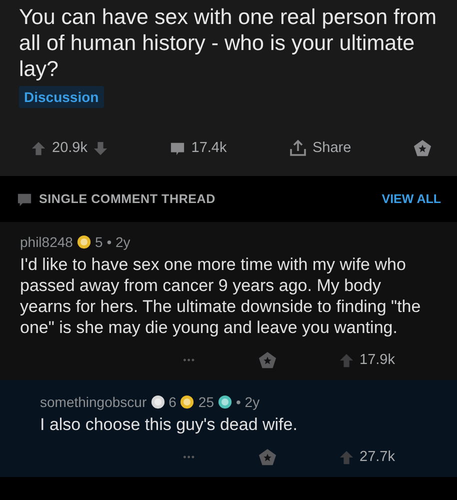 The height and width of the screenshot is (500, 457). Describe the element at coordinates (169, 424) in the screenshot. I see `comment-body: I also choose this guy's dead wife.` at that location.